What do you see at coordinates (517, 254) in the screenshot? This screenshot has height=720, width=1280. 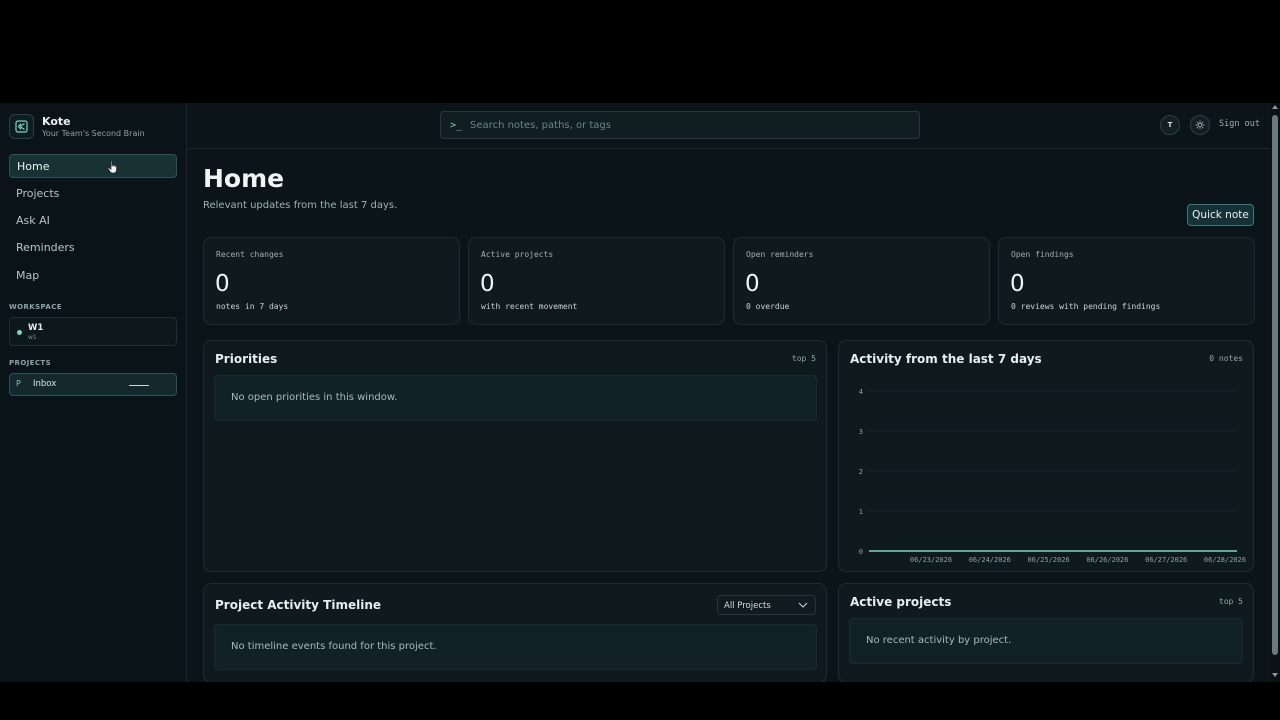 I see `stat-label: Active projects` at bounding box center [517, 254].